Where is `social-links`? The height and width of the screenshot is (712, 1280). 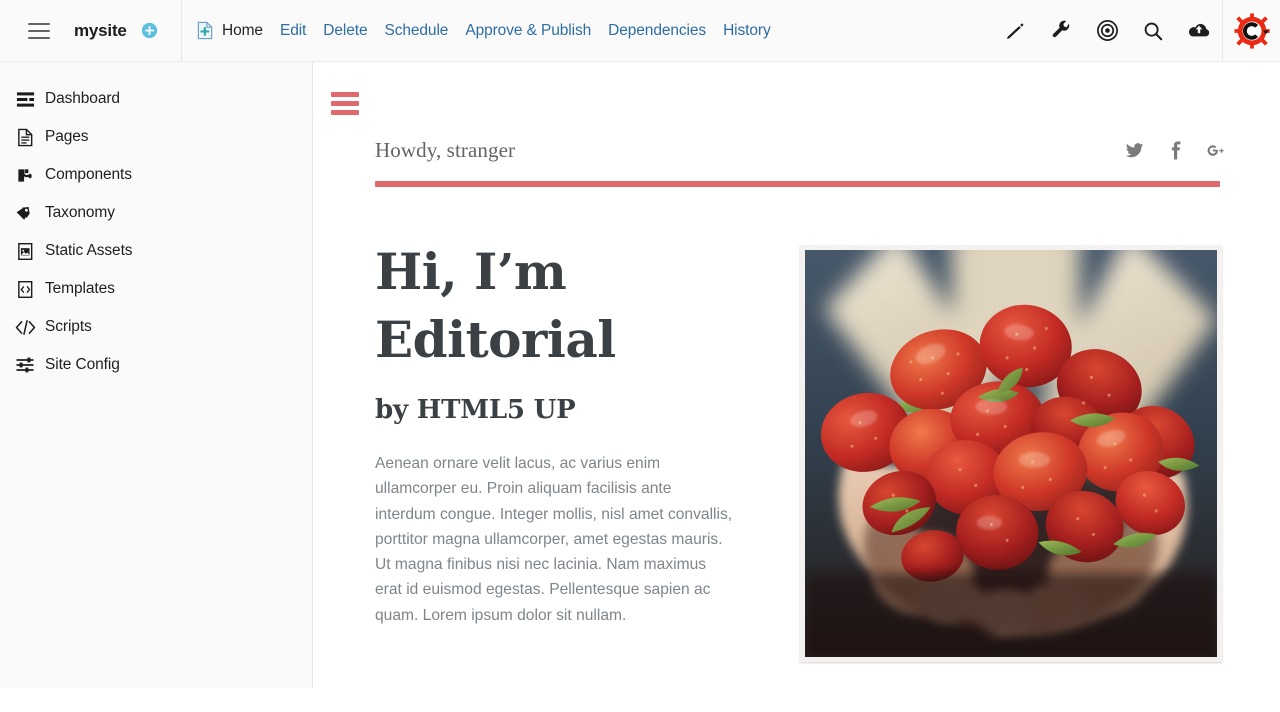 social-links is located at coordinates (1175, 151).